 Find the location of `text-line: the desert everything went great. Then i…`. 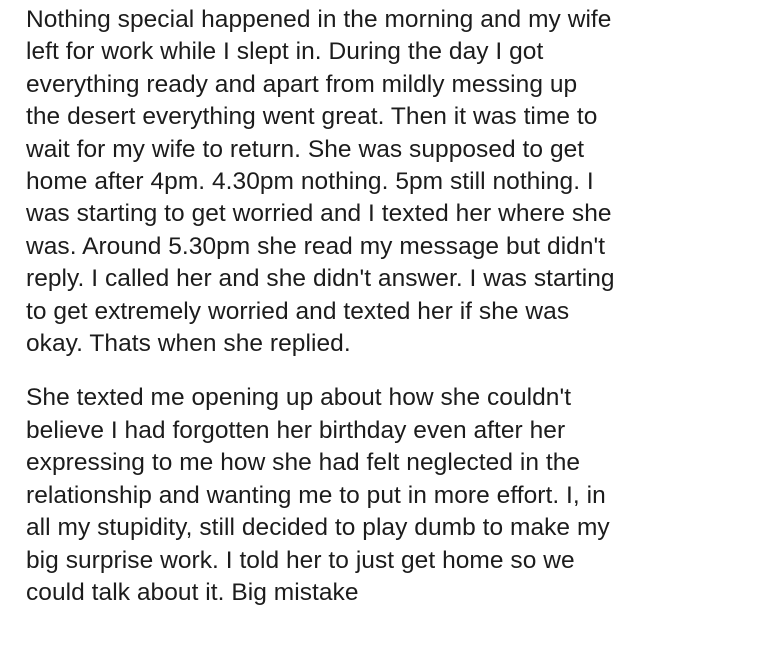

text-line: the desert everything went great. Then i… is located at coordinates (312, 117).